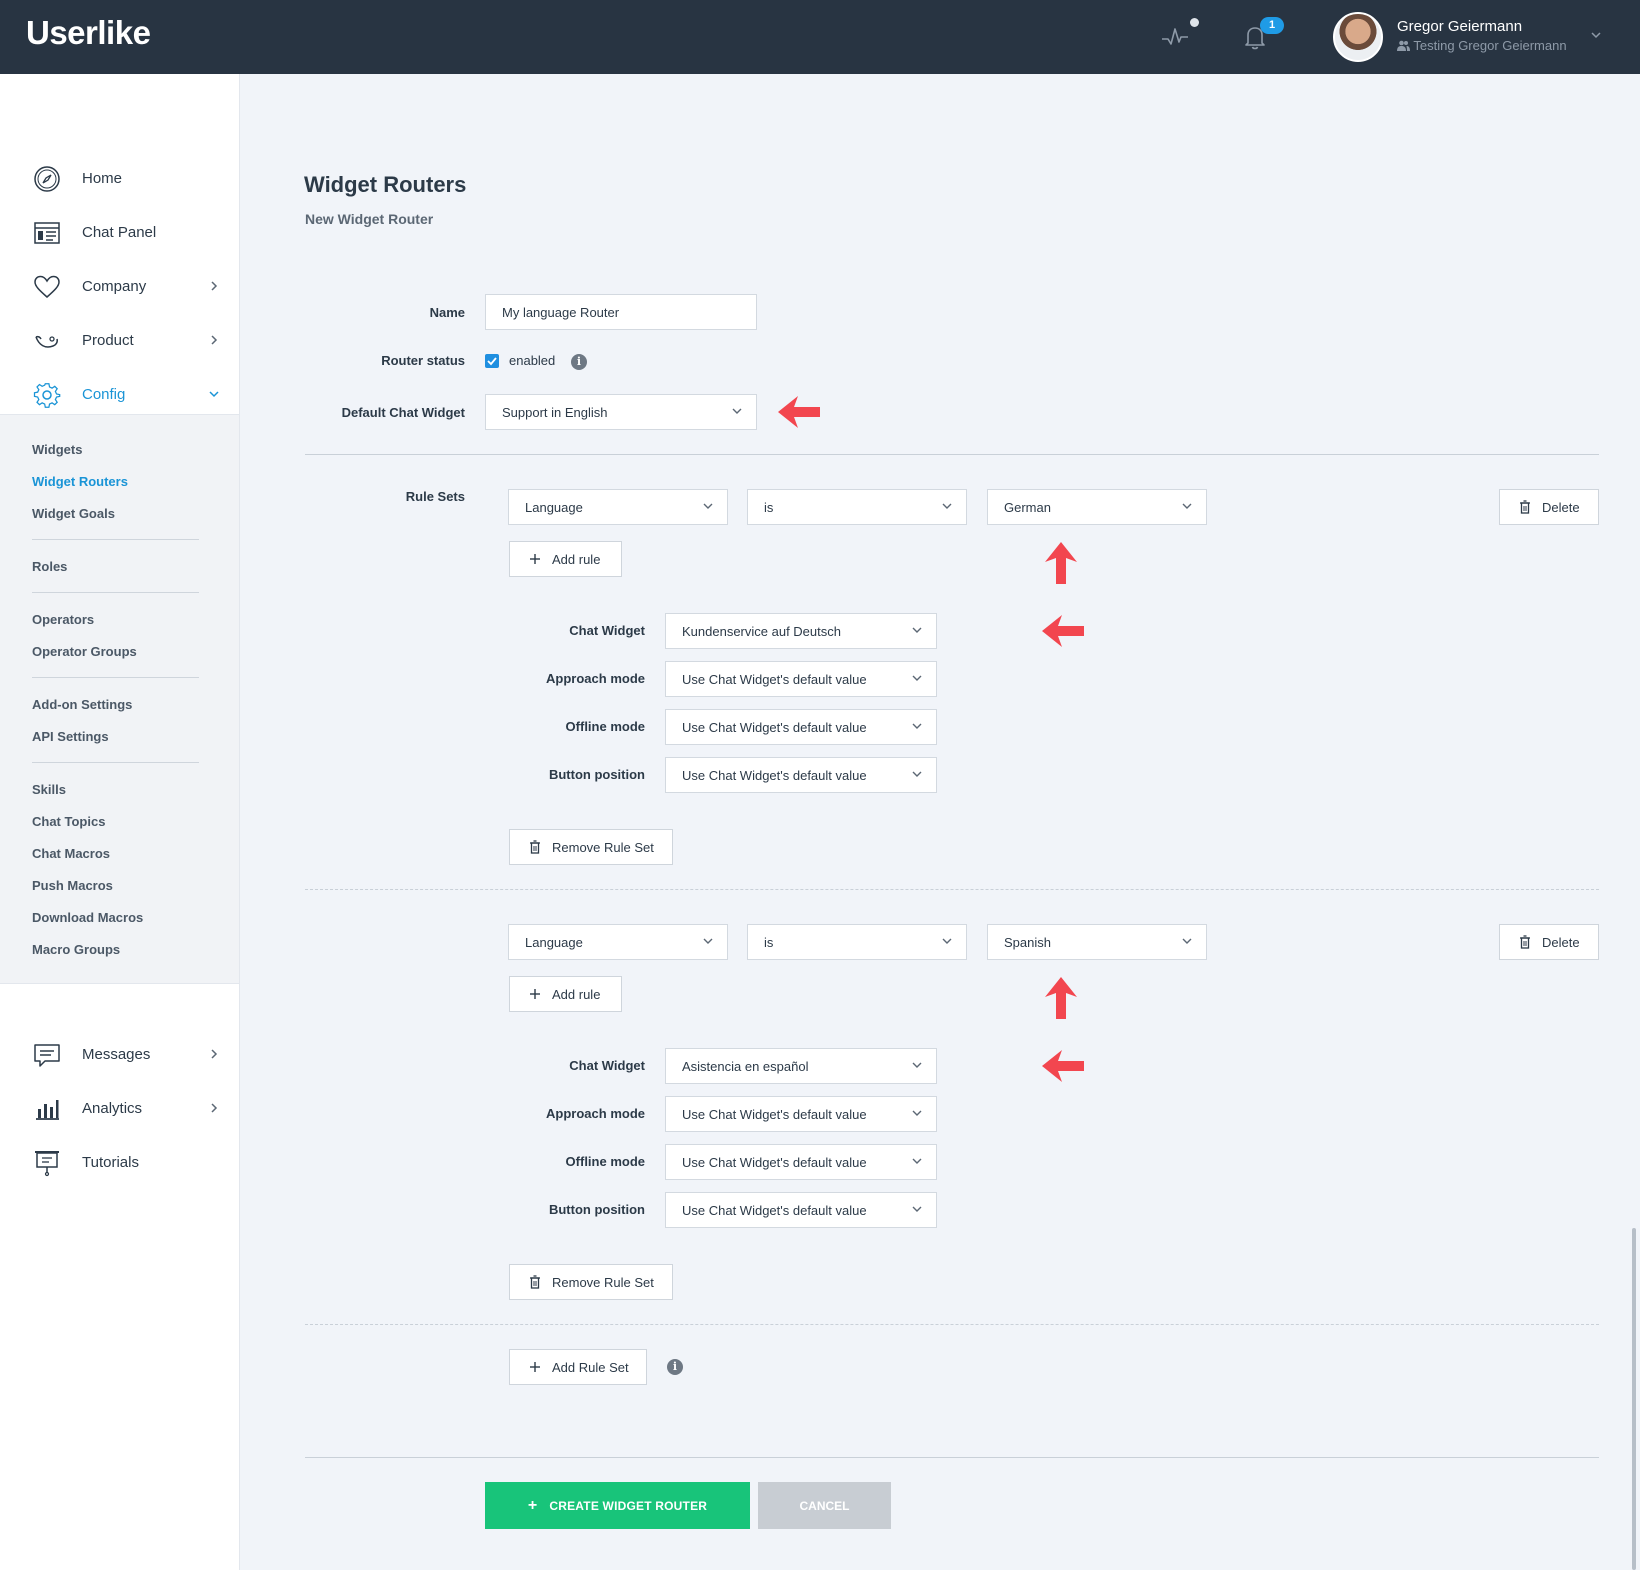  Describe the element at coordinates (952, 1457) in the screenshot. I see `form-footer-divider` at that location.